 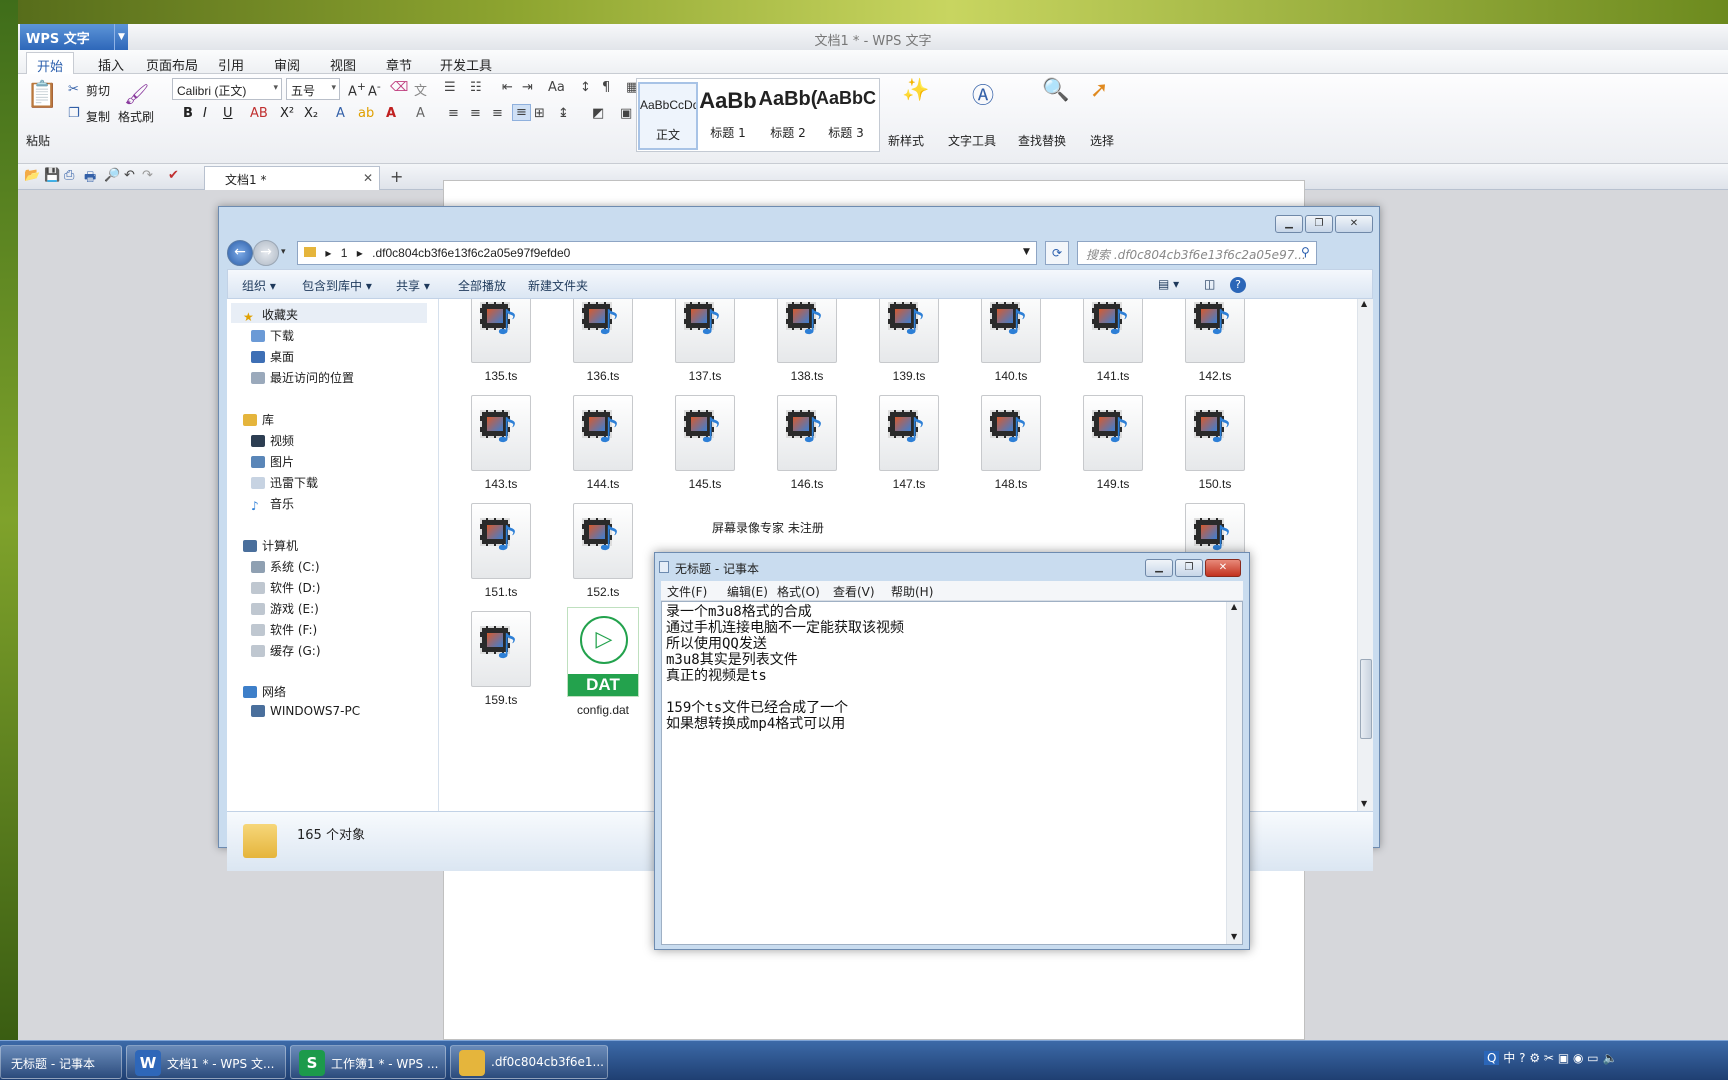 I want to click on highlight-icon: ab, so click(x=366, y=113).